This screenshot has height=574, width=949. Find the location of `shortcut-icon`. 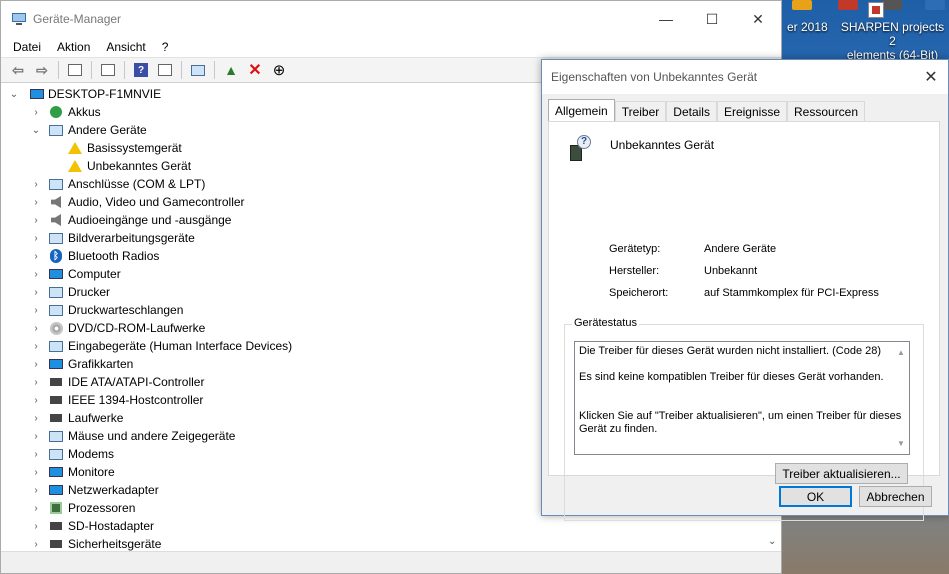

shortcut-icon is located at coordinates (876, 10).